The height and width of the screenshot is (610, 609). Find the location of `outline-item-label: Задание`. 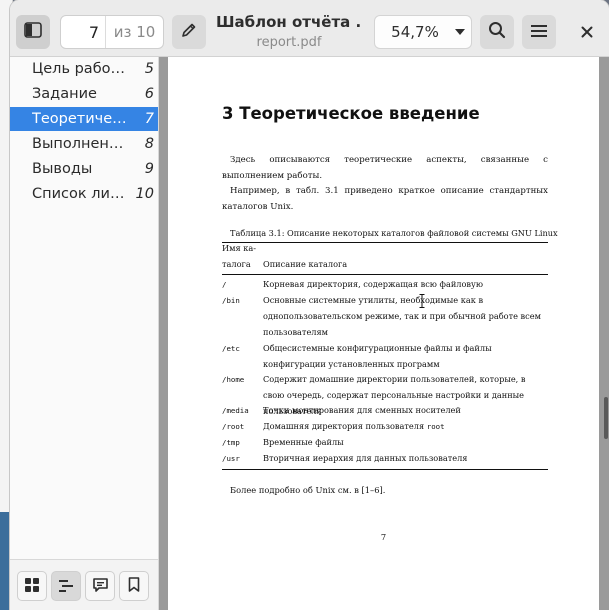

outline-item-label: Задание is located at coordinates (64, 94).